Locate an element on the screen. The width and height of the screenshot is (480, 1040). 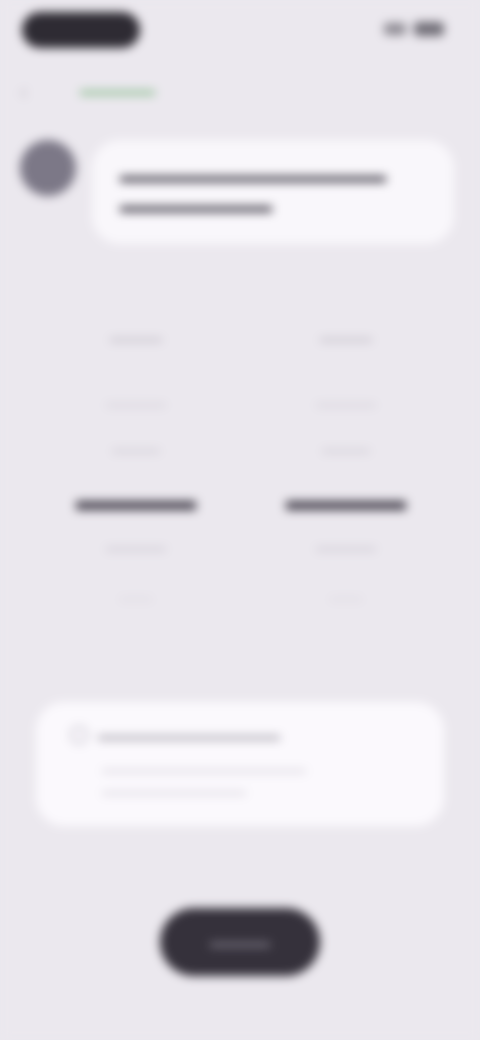
nav-title: ▬▬▬▬▬ is located at coordinates (117, 90).